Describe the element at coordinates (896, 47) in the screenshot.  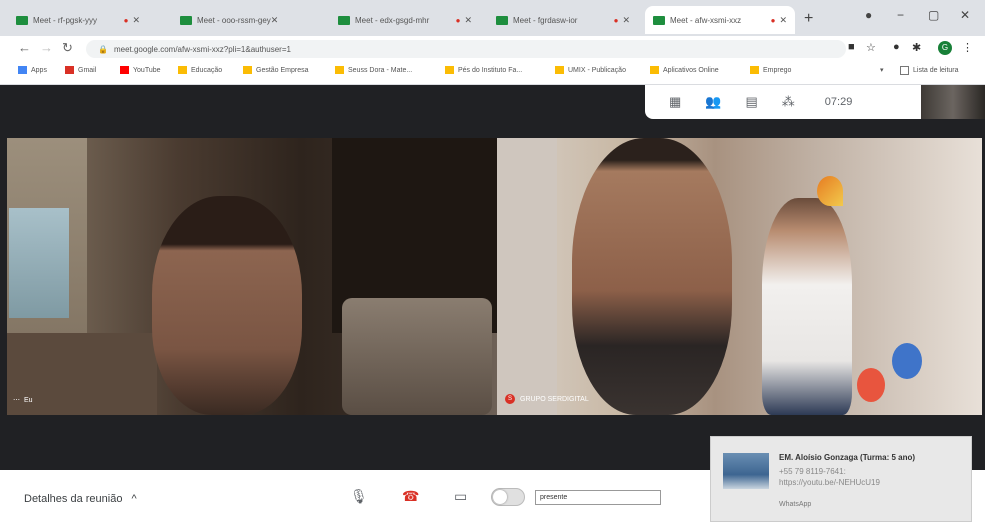
I see `extension-icon: ●` at that location.